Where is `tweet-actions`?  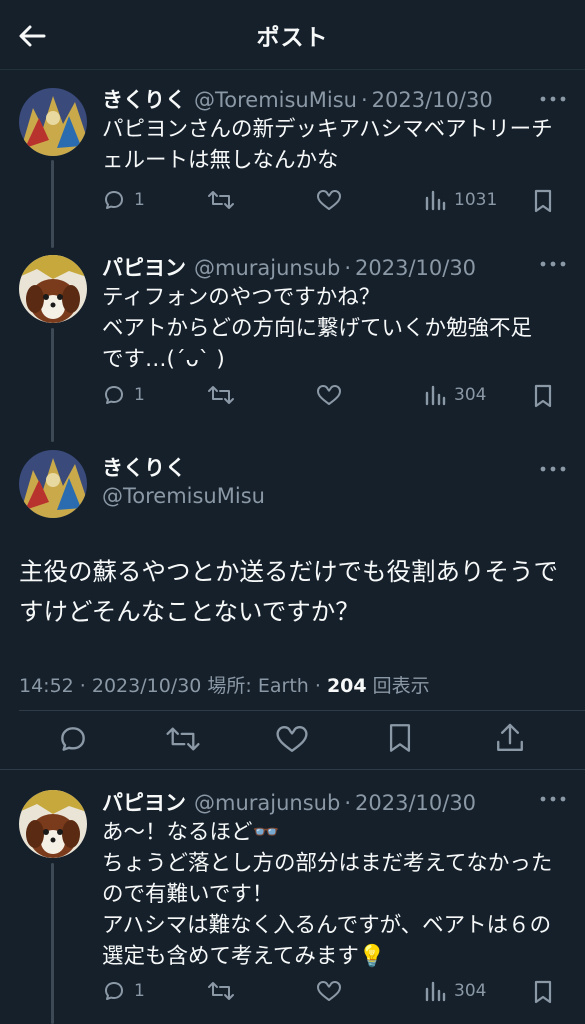 tweet-actions is located at coordinates (292, 739).